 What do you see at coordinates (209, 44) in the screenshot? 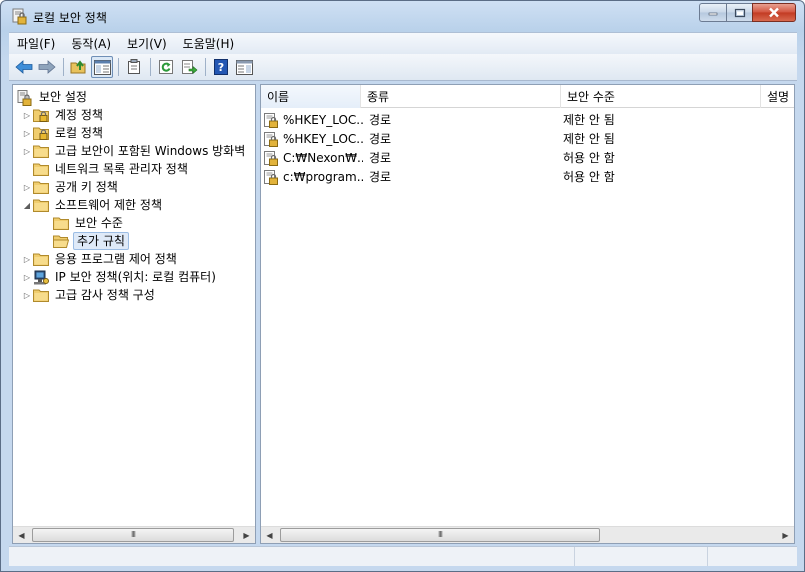
I see `menu-help: 도움말(H)` at bounding box center [209, 44].